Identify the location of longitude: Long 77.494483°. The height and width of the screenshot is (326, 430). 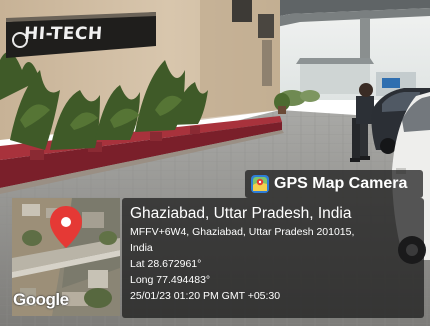
(170, 280).